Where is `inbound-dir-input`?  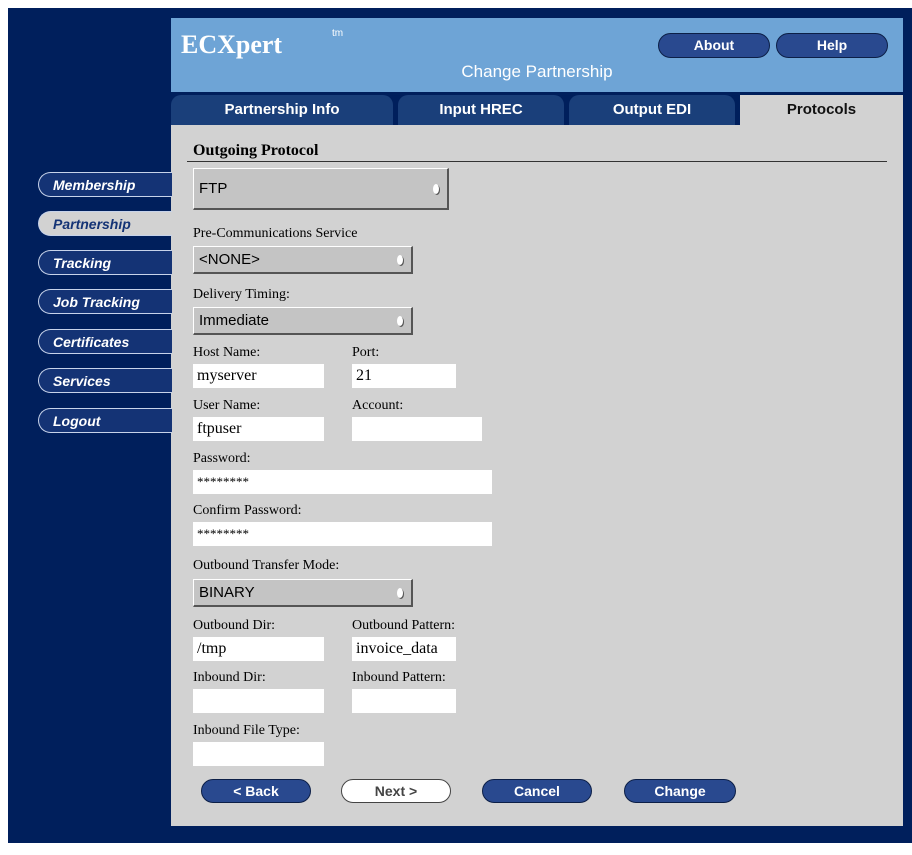 inbound-dir-input is located at coordinates (258, 701).